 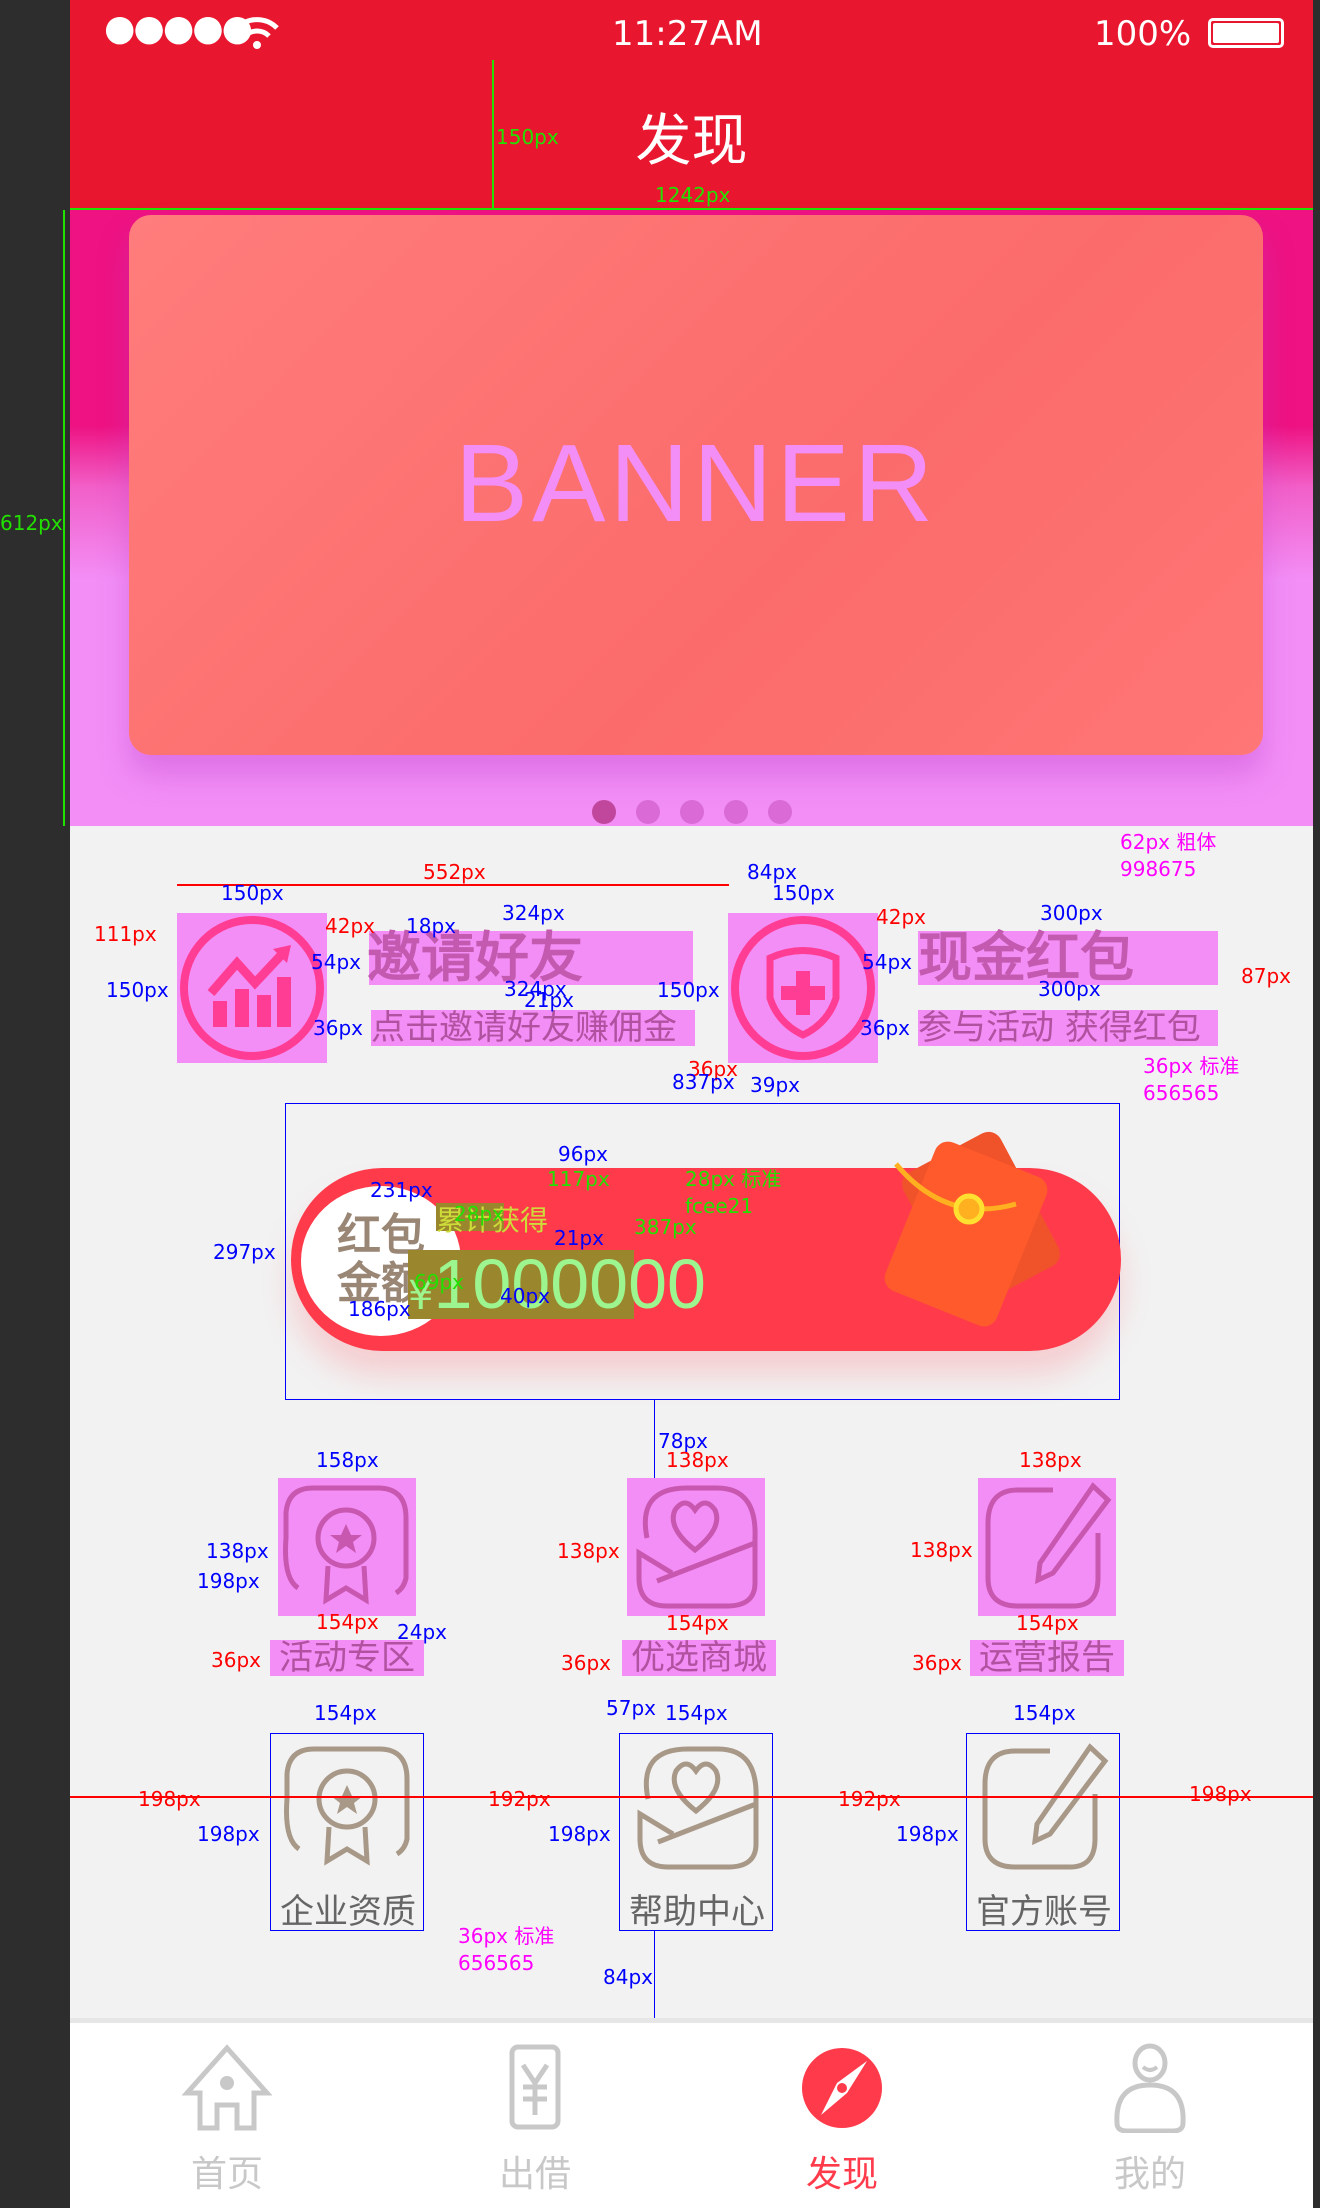 I want to click on banner-text: BANNER, so click(x=696, y=483).